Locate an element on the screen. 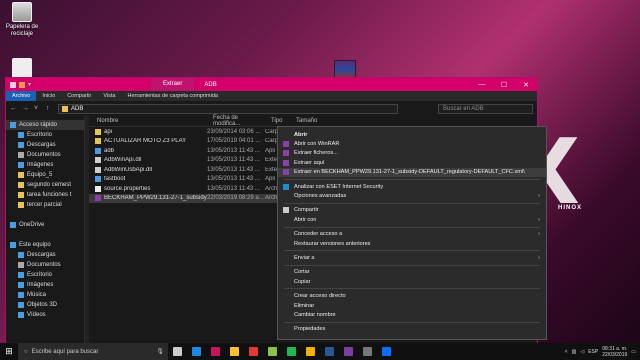 The height and width of the screenshot is (360, 640). column-size: Tamaño is located at coordinates (304, 121).